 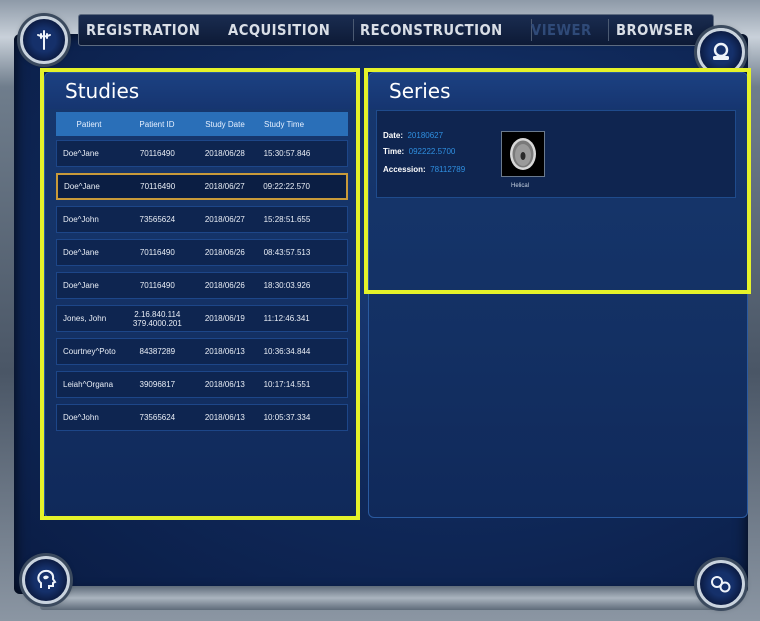 I want to click on study-patient-id-cell: 39096817, so click(x=157, y=384).